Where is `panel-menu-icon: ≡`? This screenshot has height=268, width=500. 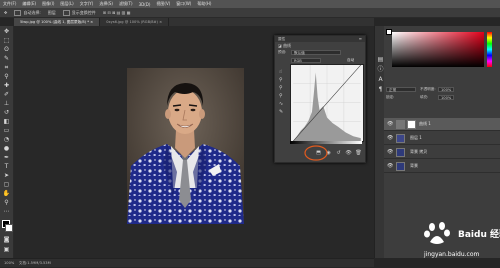
panel-menu-icon: ≡ is located at coordinates (360, 39).